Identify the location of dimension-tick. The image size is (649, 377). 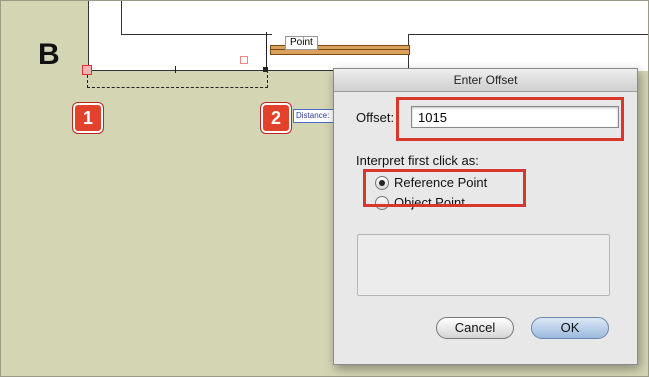
(175, 69).